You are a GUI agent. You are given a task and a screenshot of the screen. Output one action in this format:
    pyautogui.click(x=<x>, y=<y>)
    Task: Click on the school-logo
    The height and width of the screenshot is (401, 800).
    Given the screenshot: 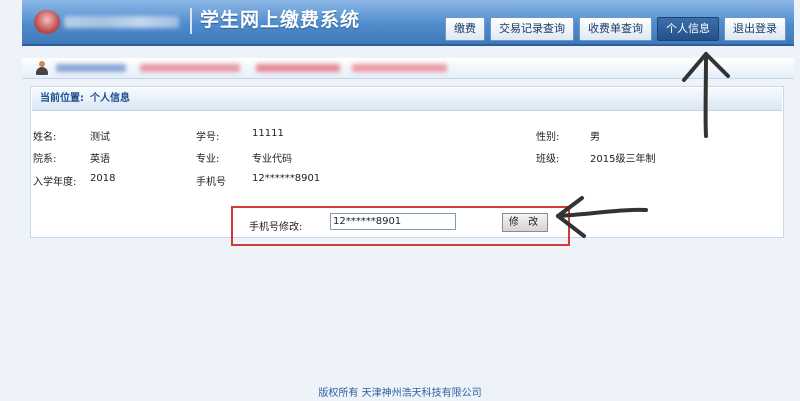 What is the action you would take?
    pyautogui.click(x=109, y=22)
    